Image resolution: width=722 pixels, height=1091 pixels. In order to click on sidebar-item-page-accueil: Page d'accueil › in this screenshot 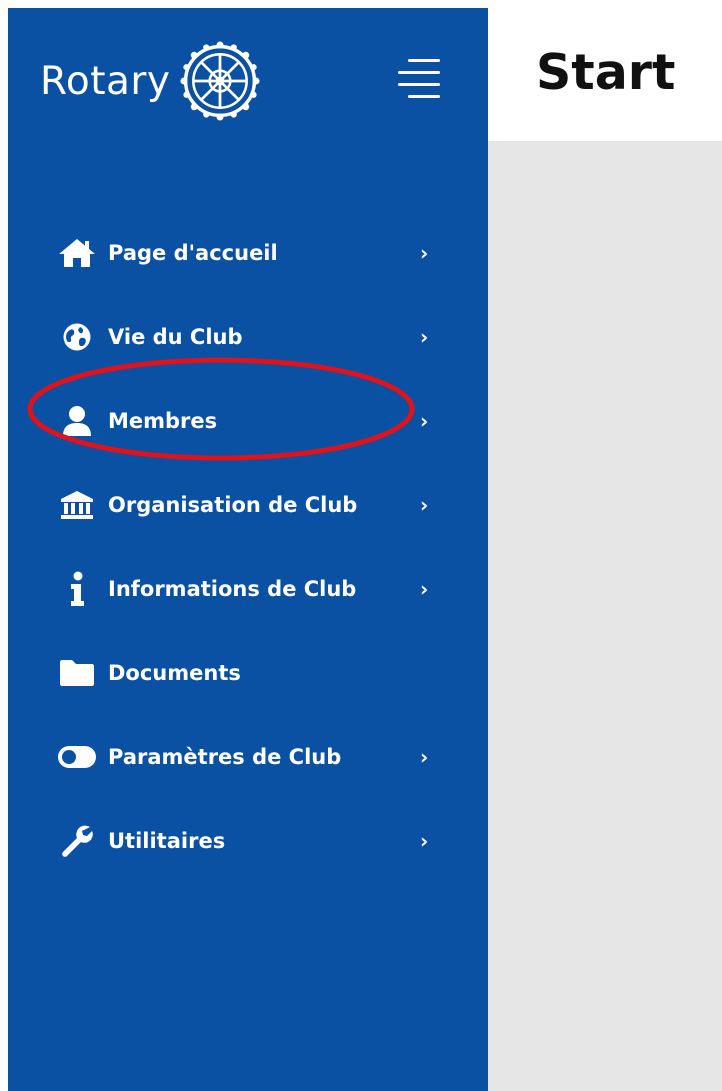, I will do `click(248, 253)`.